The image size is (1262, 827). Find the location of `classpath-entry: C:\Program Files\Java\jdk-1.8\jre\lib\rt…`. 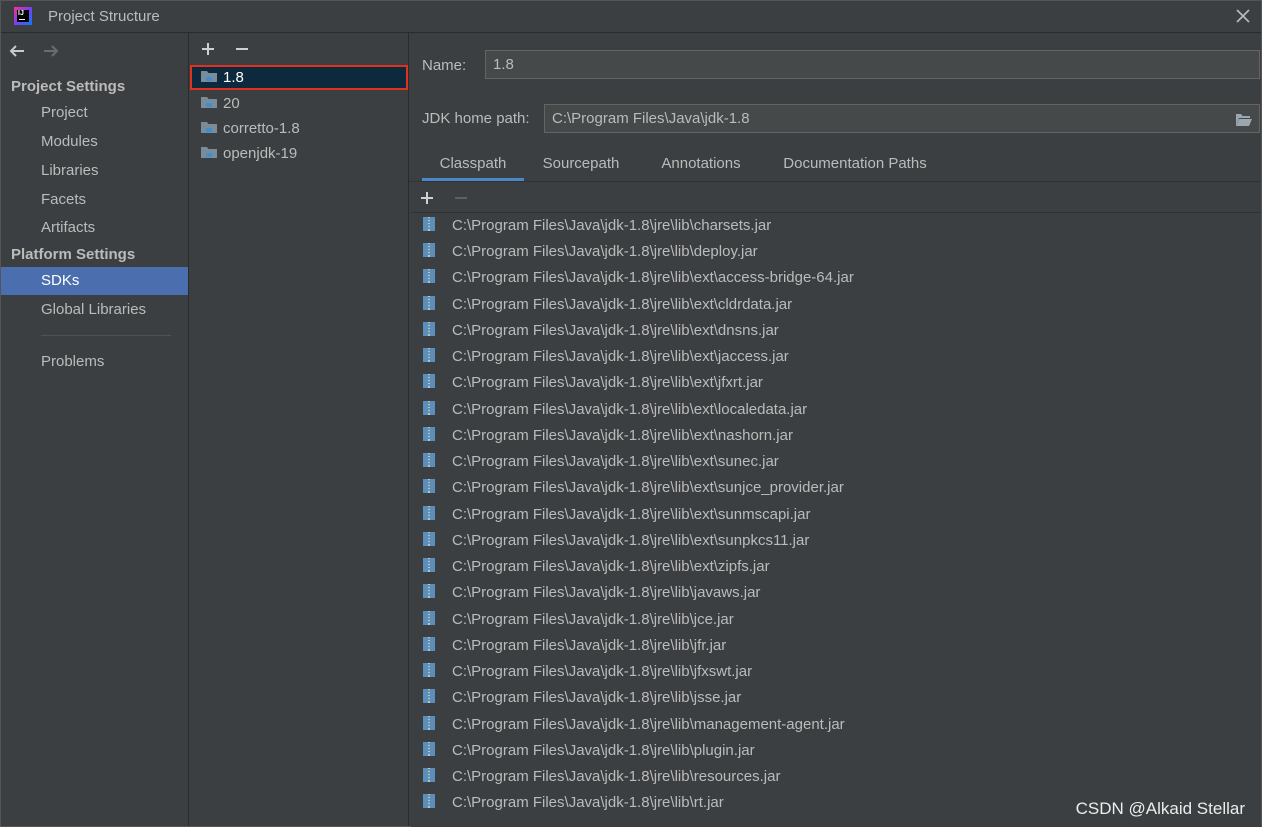

classpath-entry: C:\Program Files\Java\jdk-1.8\jre\lib\rt… is located at coordinates (588, 802).